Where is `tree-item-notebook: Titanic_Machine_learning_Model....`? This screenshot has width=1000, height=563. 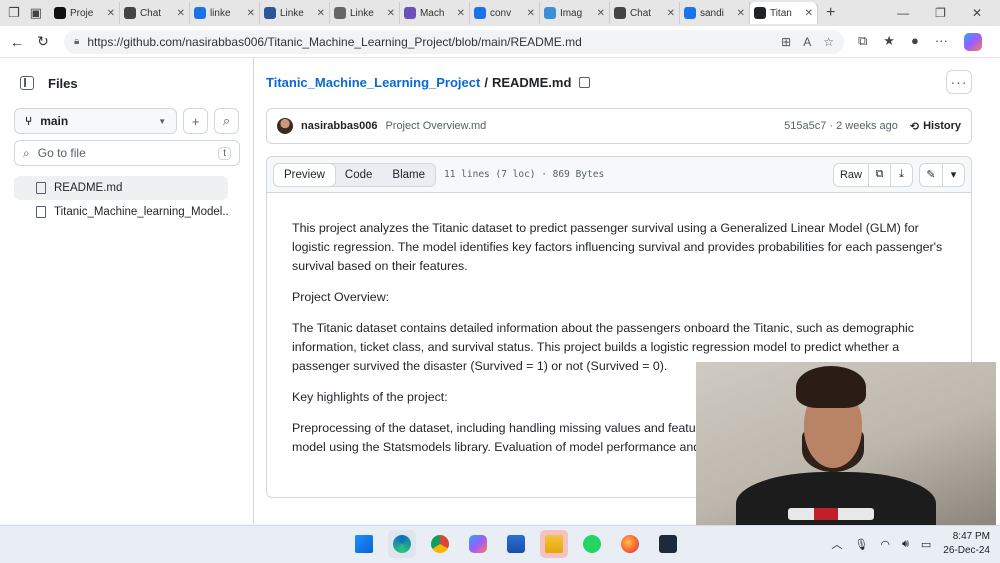
tree-item-notebook: Titanic_Machine_learning_Model.... is located at coordinates (121, 212).